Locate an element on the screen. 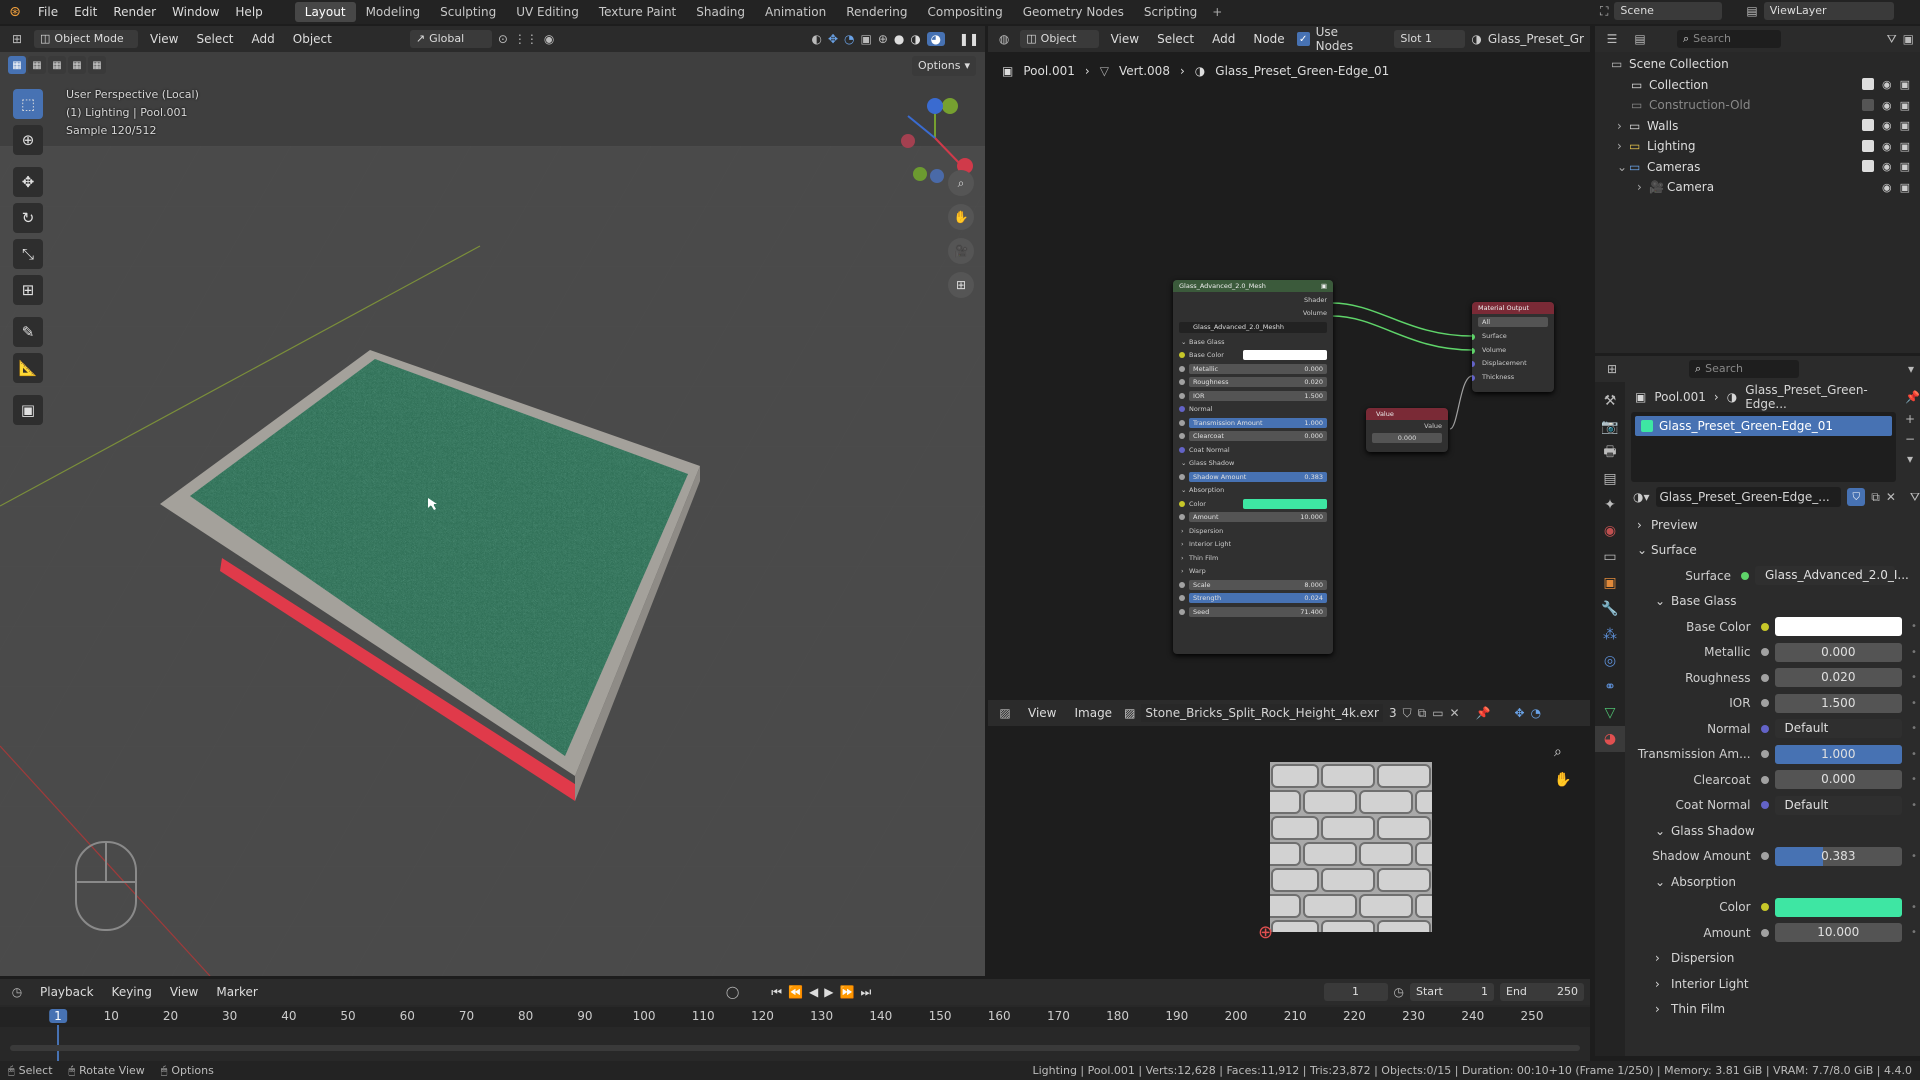 The height and width of the screenshot is (1080, 1920). outliner-item: ▭ Construction-Old ◉ ▣ is located at coordinates (1757, 105).